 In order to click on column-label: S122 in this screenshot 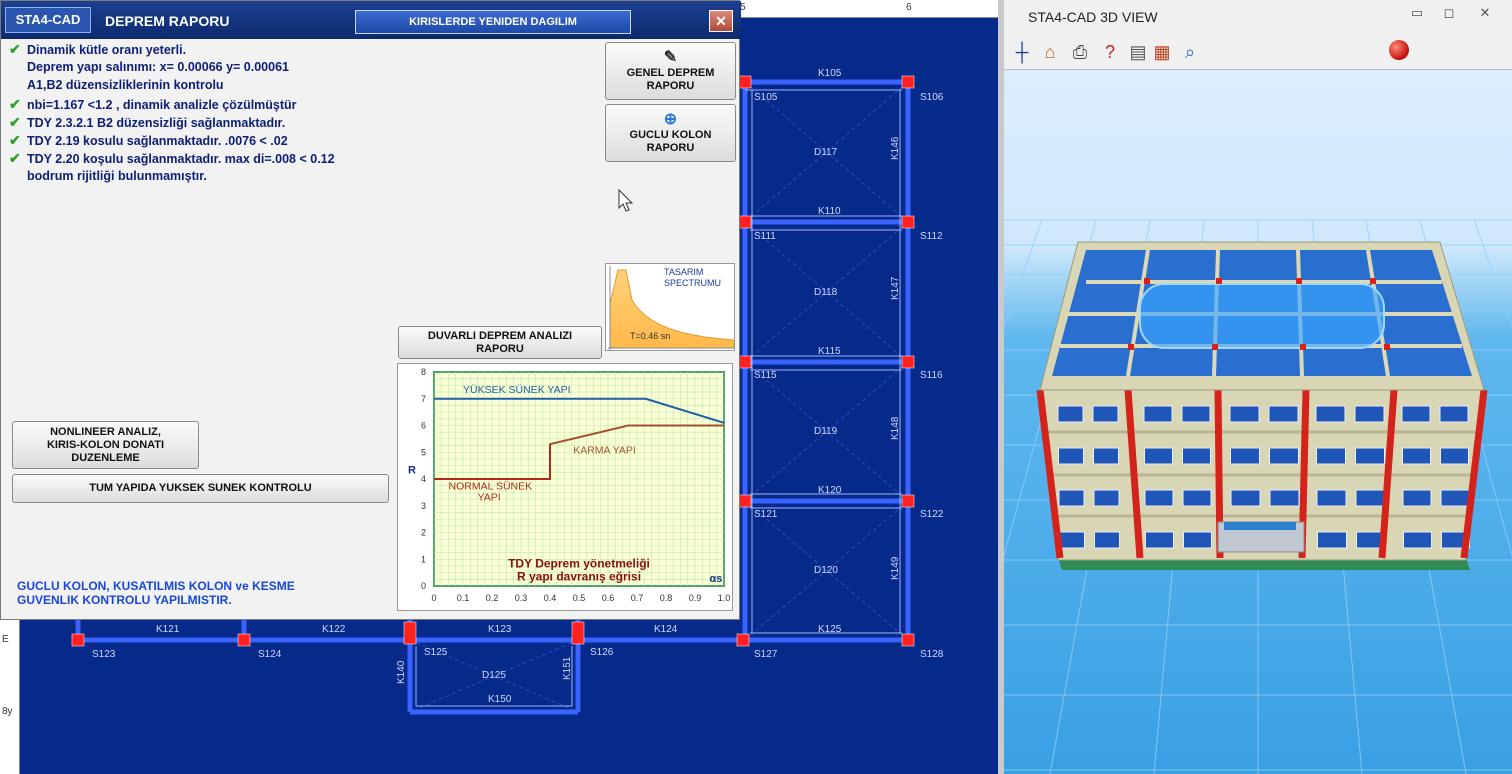, I will do `click(932, 514)`.